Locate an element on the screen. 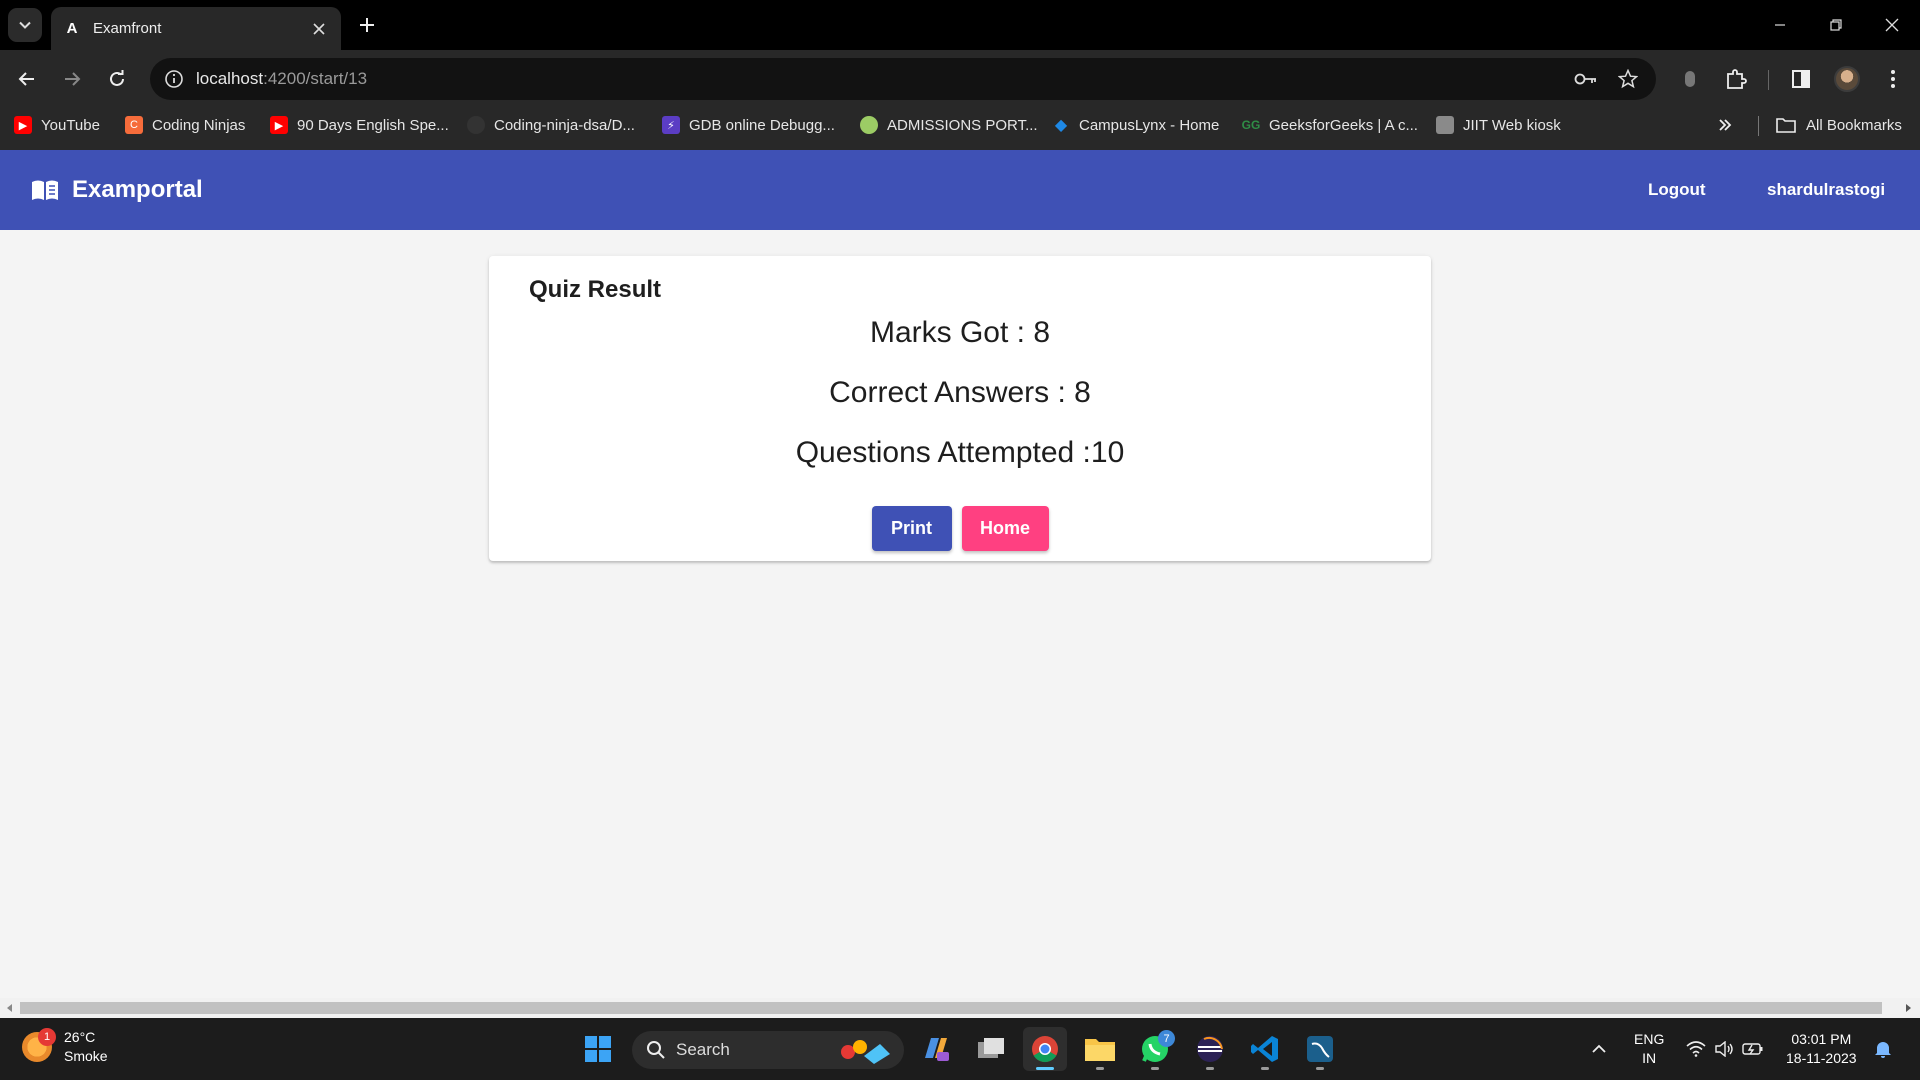  folder-icon is located at coordinates (1786, 125).